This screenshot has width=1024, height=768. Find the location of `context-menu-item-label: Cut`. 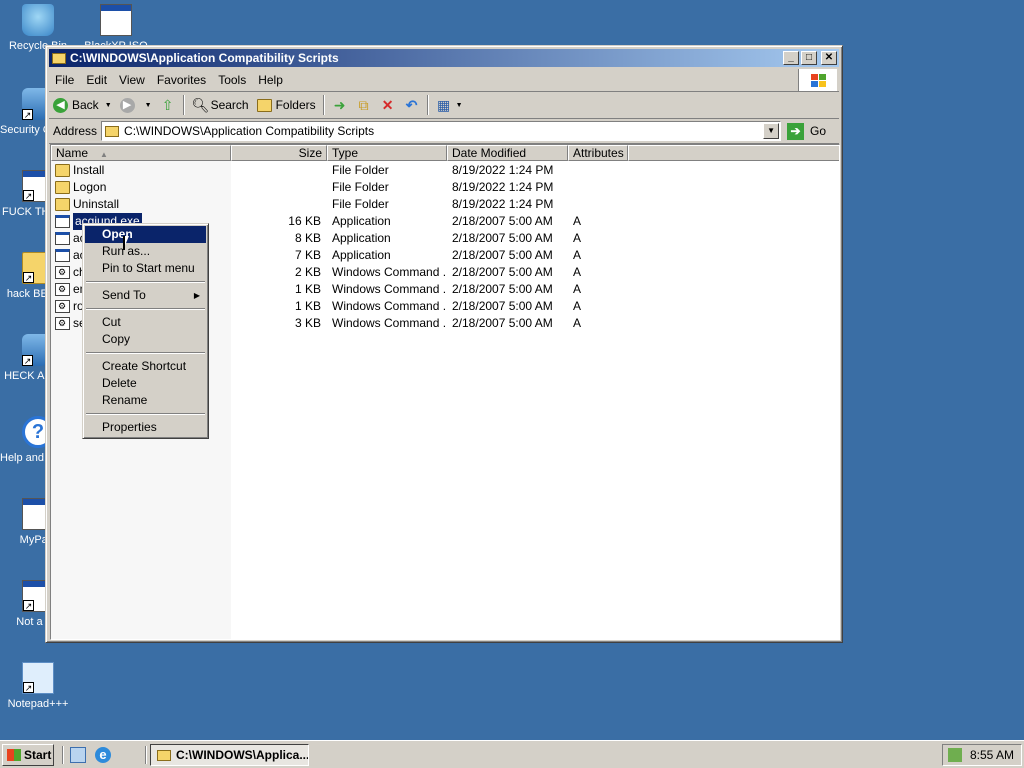

context-menu-item-label: Cut is located at coordinates (111, 322).